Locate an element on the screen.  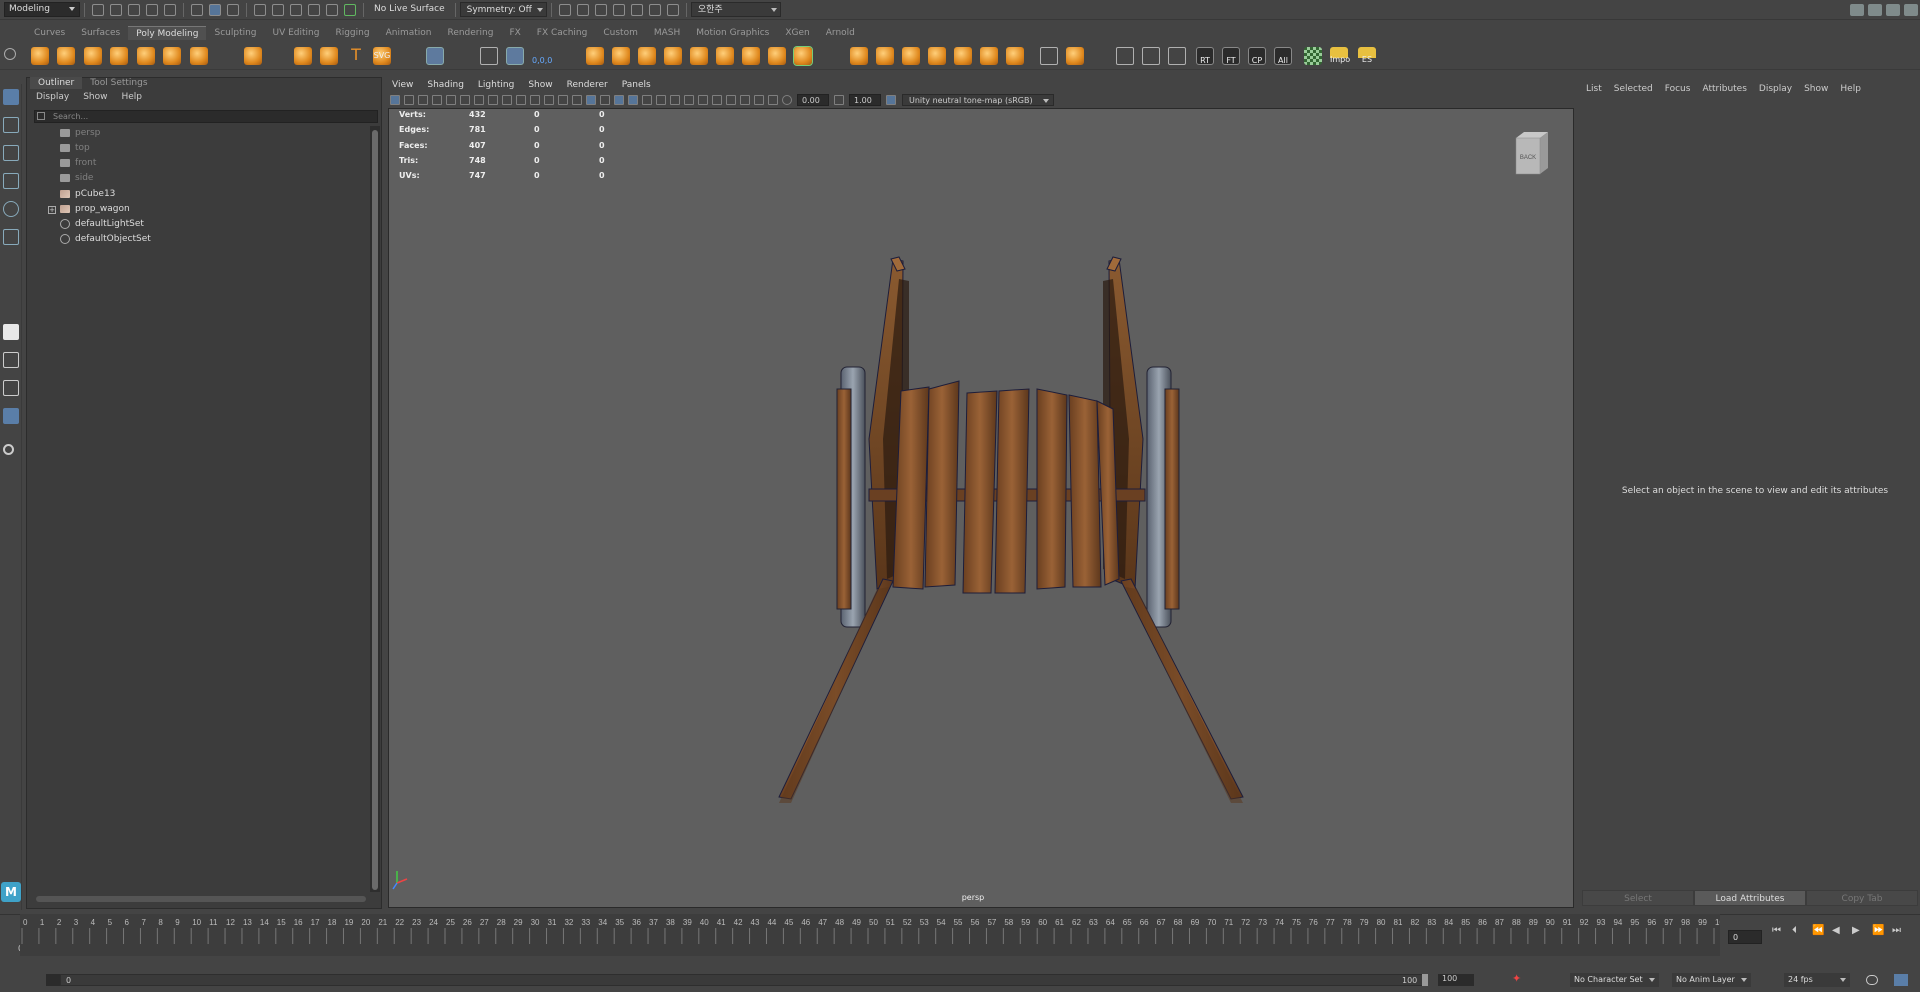
retopologize-icon is located at coordinates (751, 56).